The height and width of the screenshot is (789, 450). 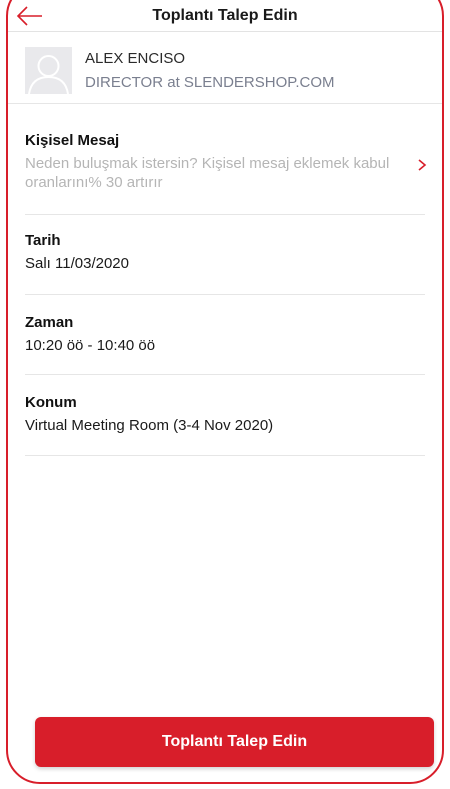 I want to click on date-label: Tarih, so click(x=43, y=240).